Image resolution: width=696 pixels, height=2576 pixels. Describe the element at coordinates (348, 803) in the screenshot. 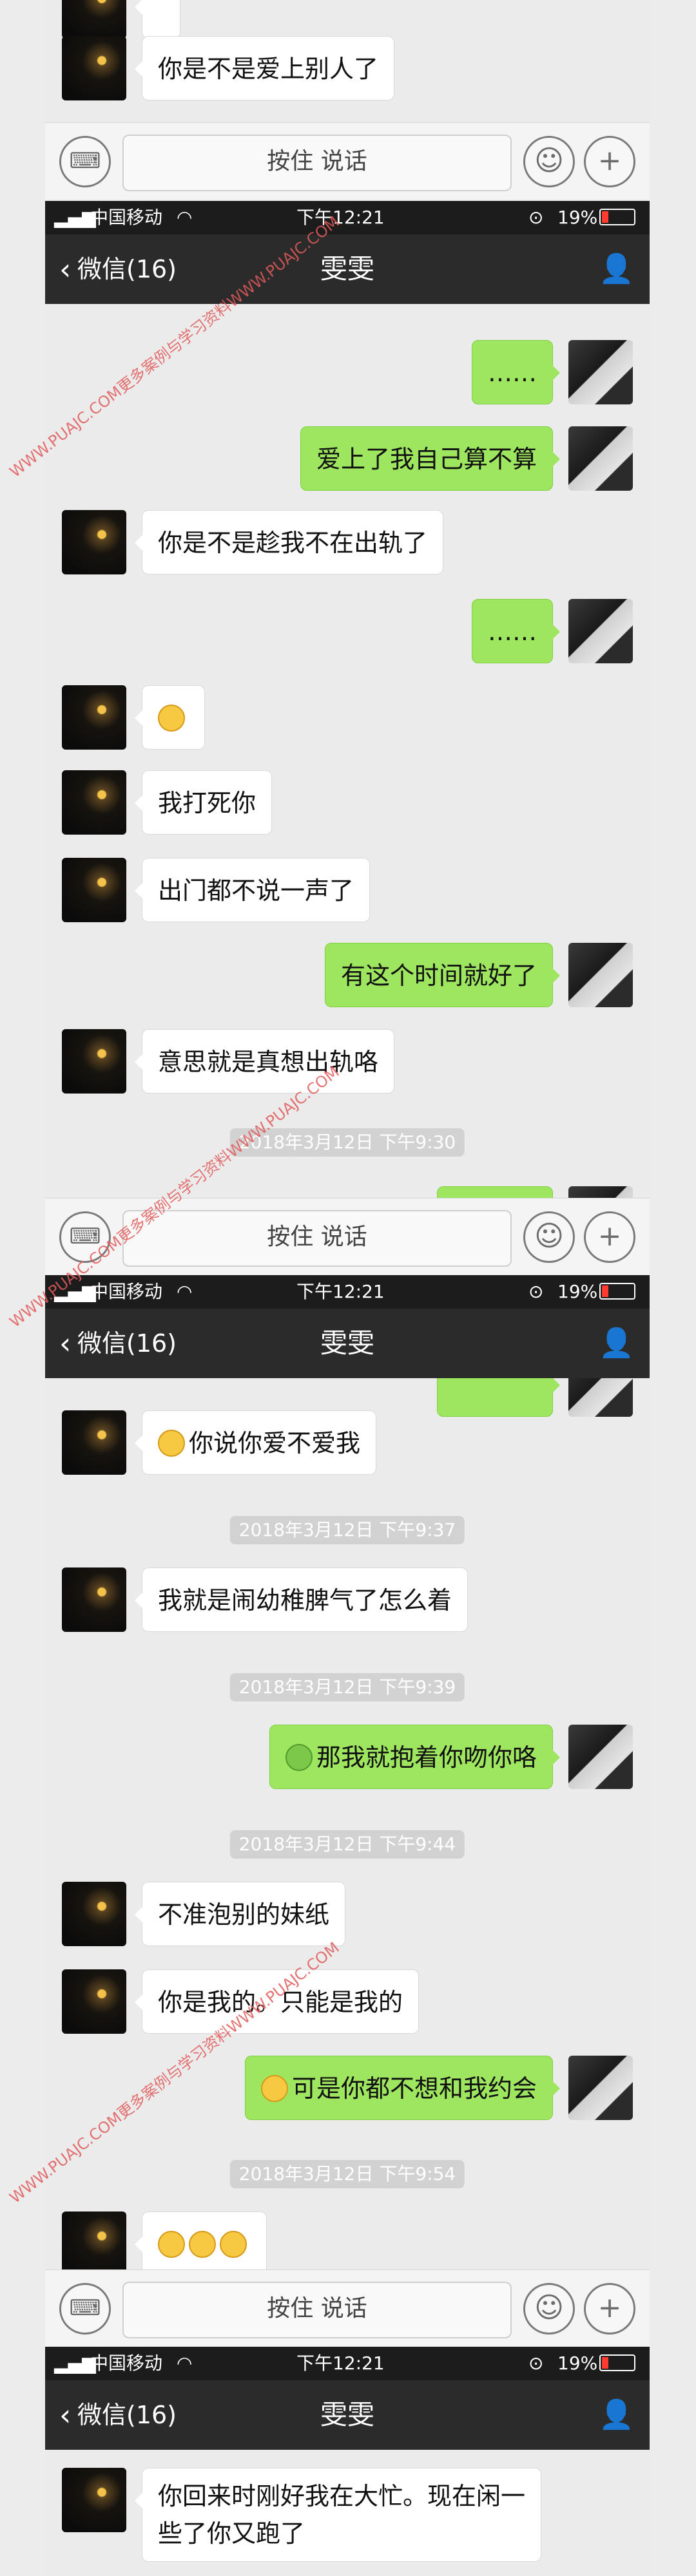

I see `message-row: 我打死你` at that location.